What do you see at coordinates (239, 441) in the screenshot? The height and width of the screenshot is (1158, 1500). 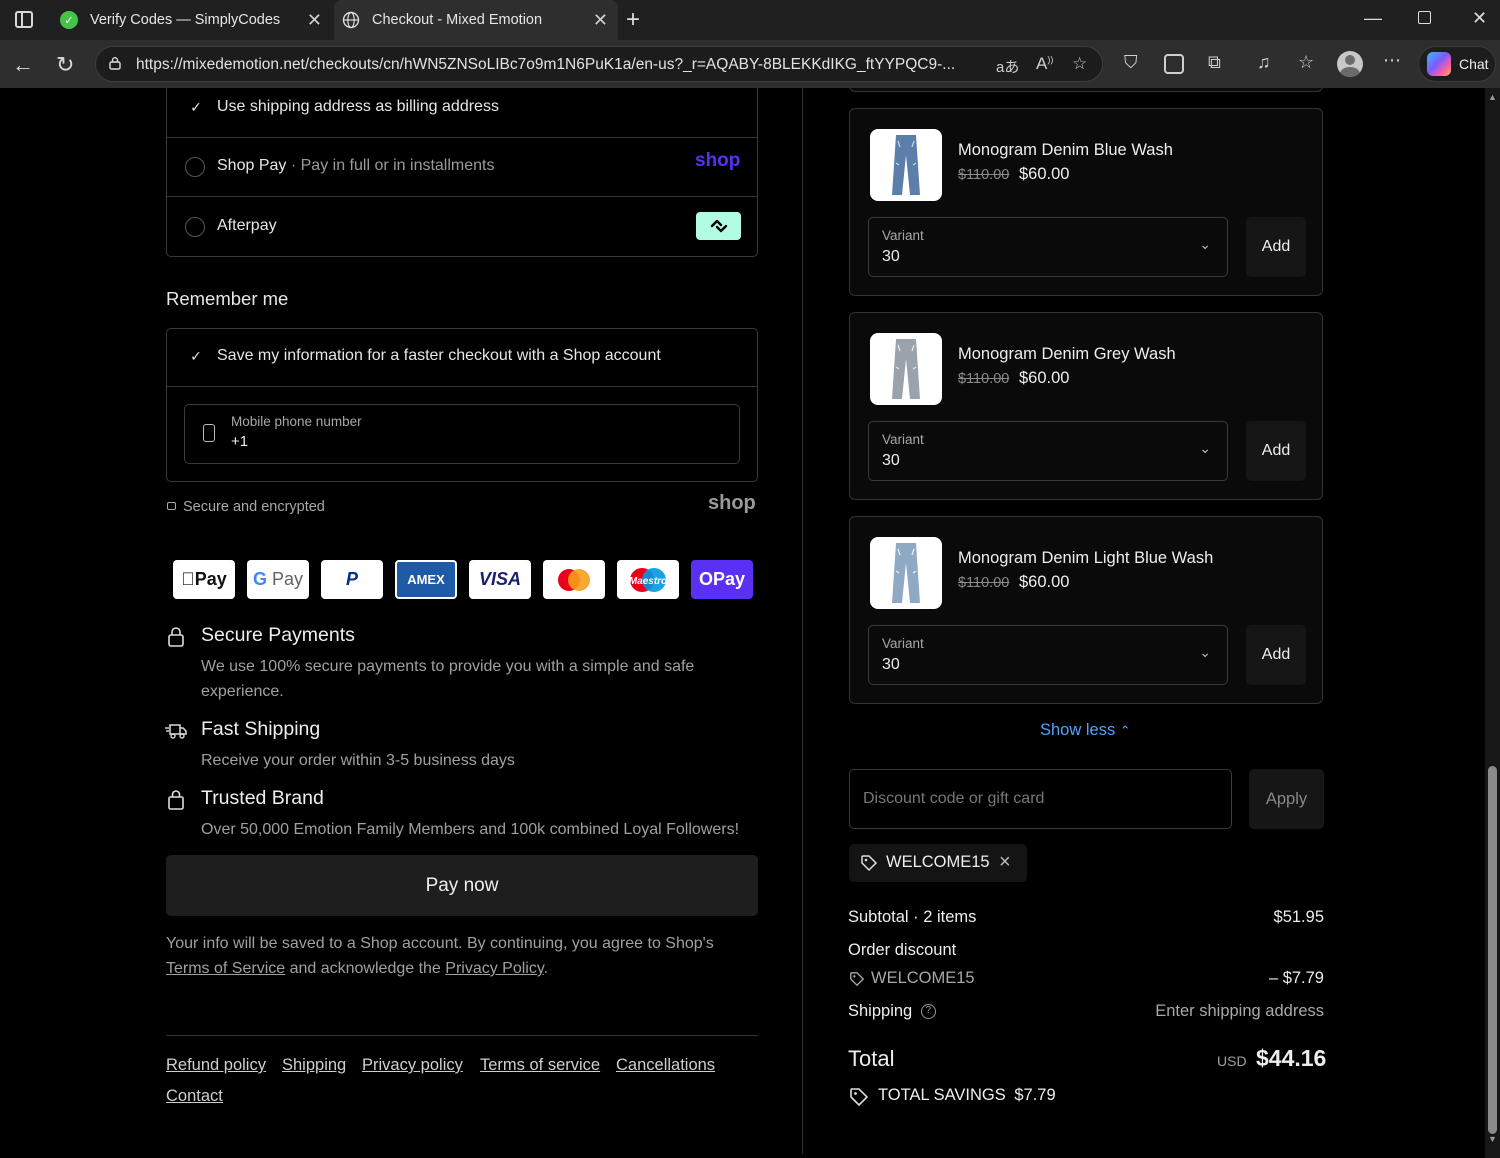 I see `phone-value: +1` at bounding box center [239, 441].